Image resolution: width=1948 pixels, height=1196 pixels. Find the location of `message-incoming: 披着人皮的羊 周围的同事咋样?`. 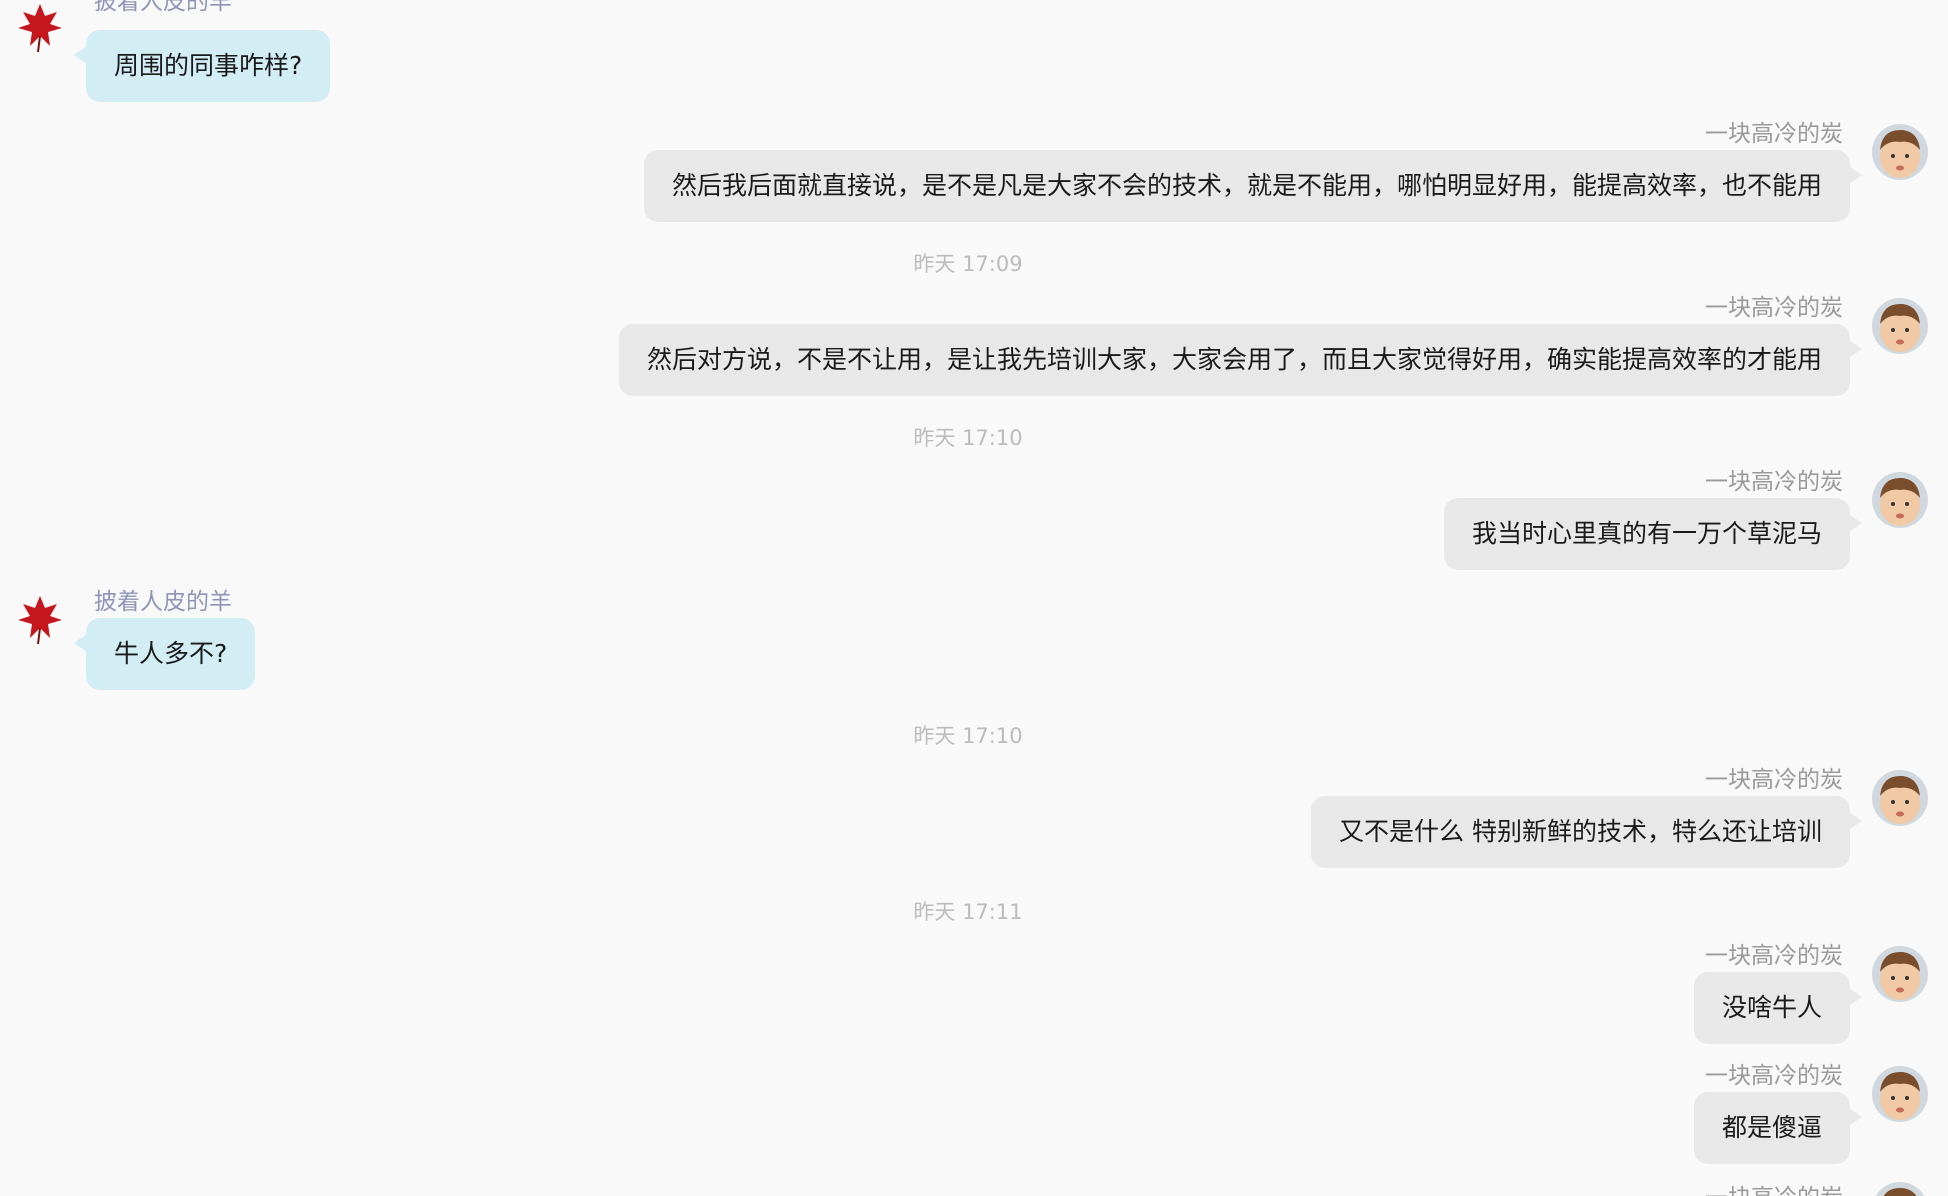

message-incoming: 披着人皮的羊 周围的同事咋样? is located at coordinates (974, 55).